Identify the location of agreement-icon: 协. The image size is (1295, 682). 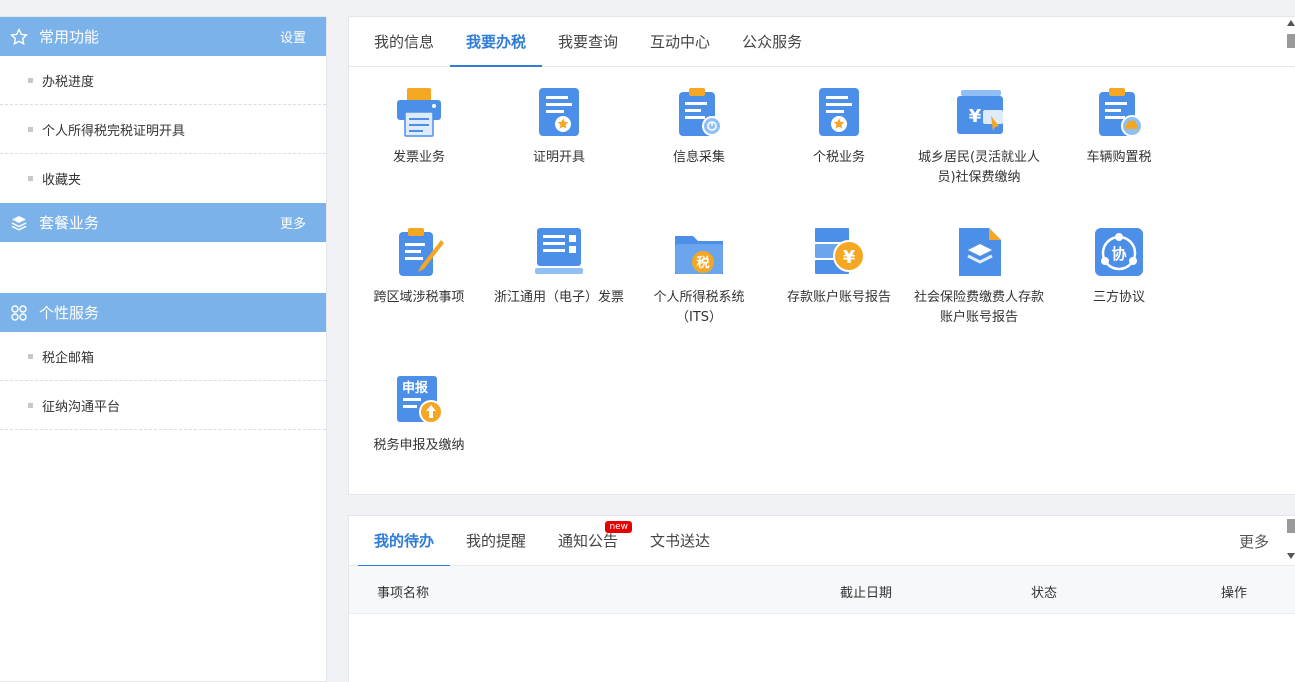
(1119, 252).